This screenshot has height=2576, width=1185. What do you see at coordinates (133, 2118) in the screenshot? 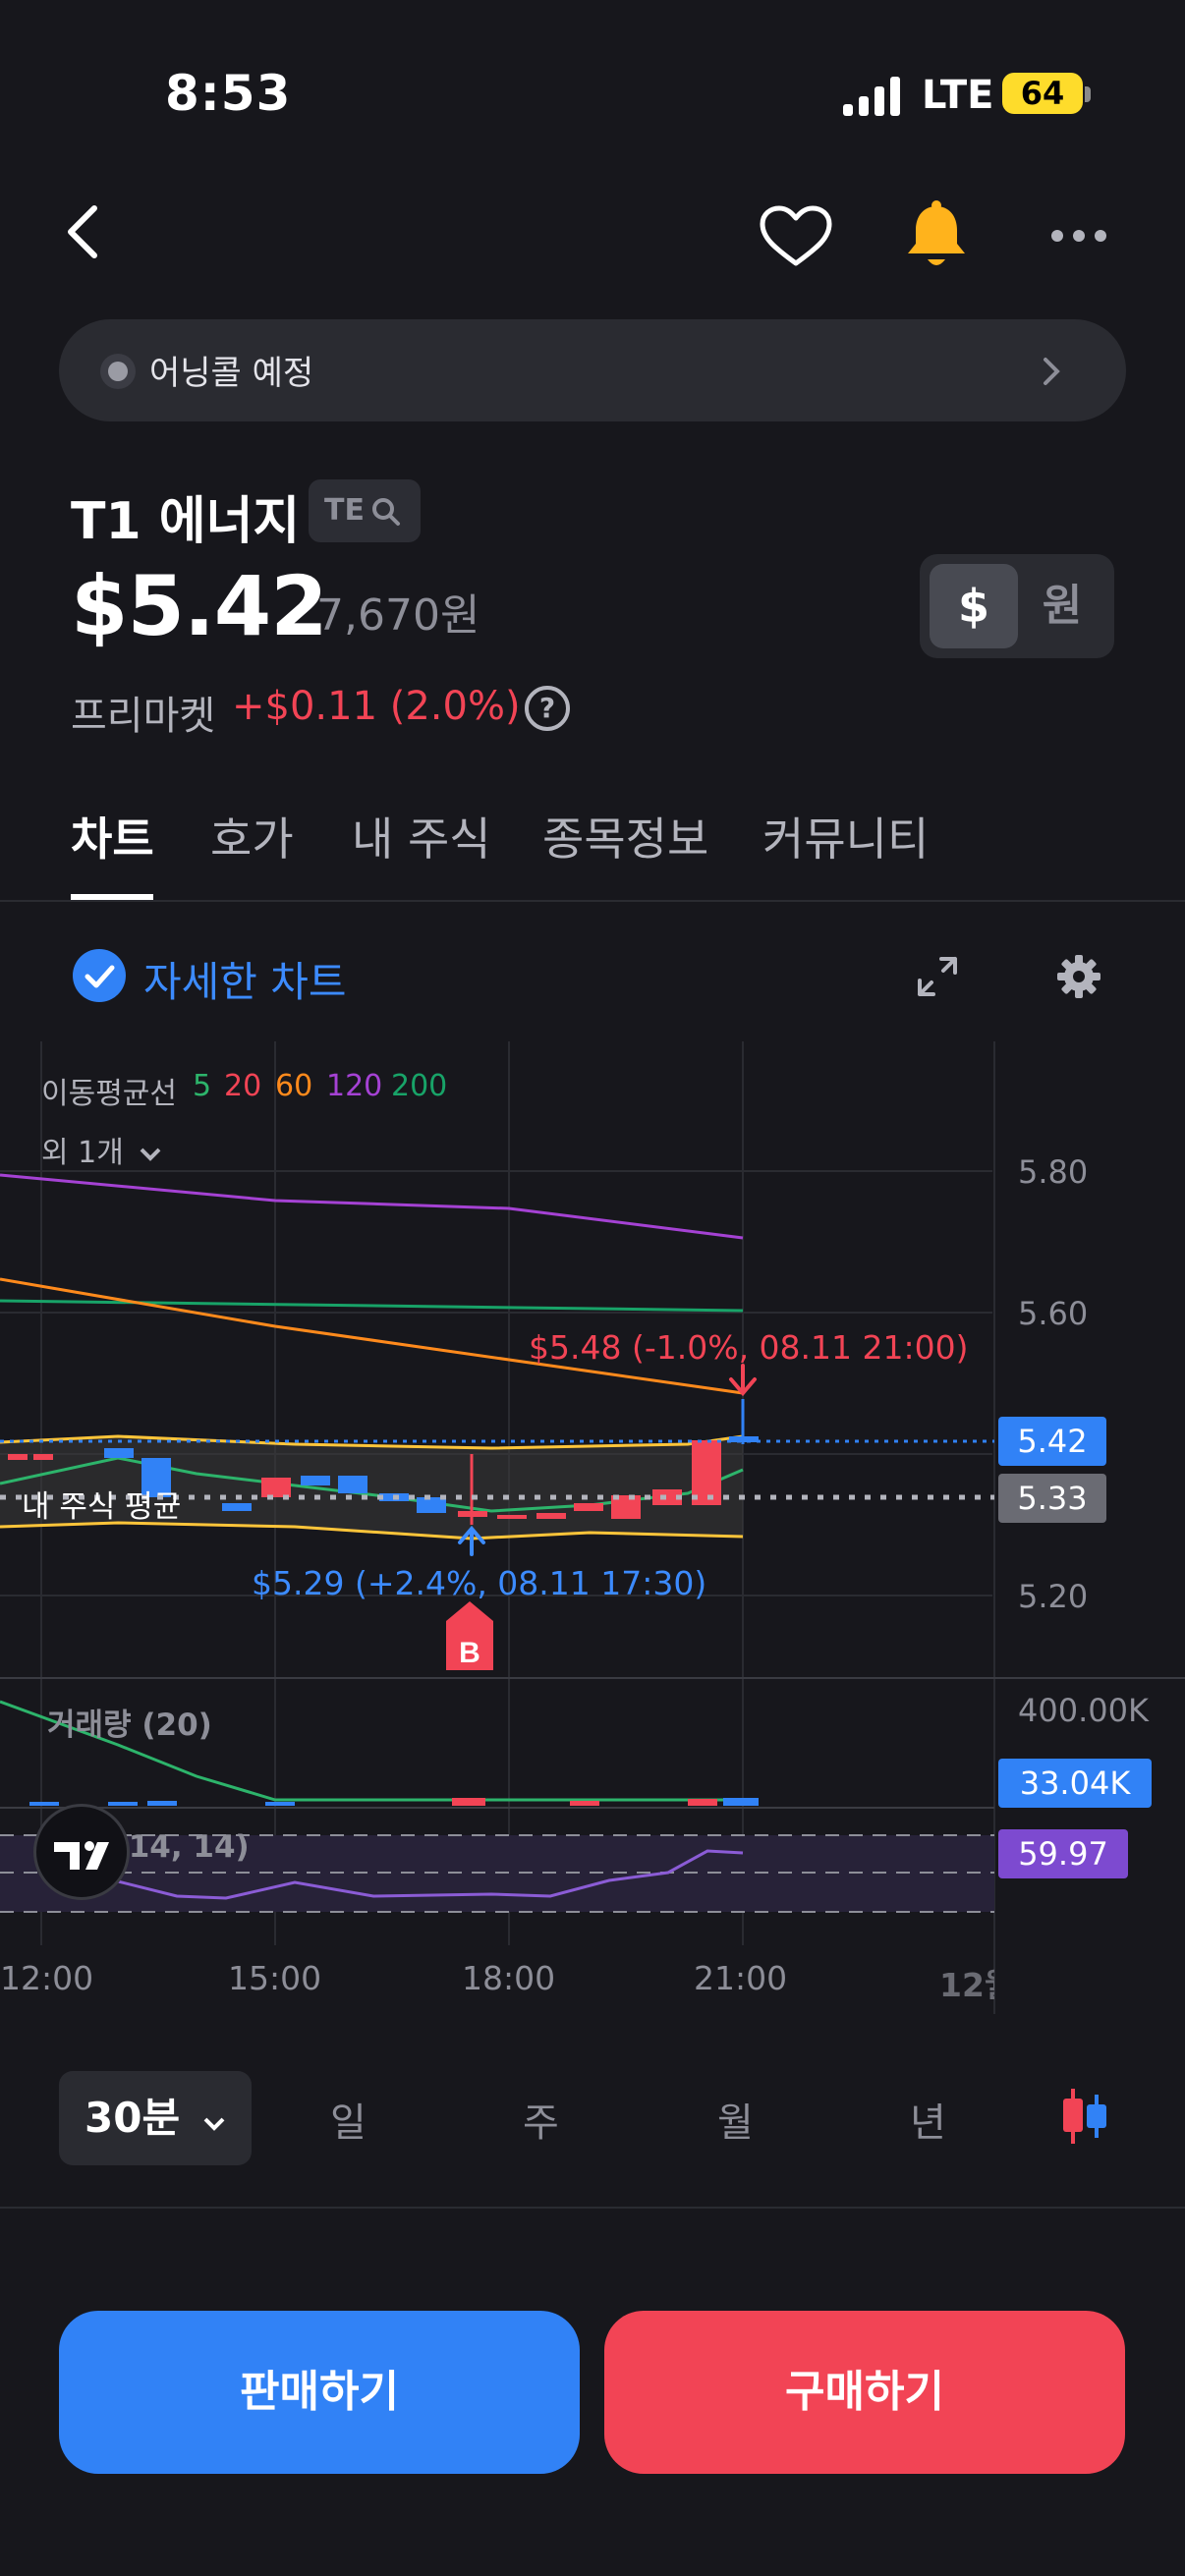
I see `period-selected: 30분` at bounding box center [133, 2118].